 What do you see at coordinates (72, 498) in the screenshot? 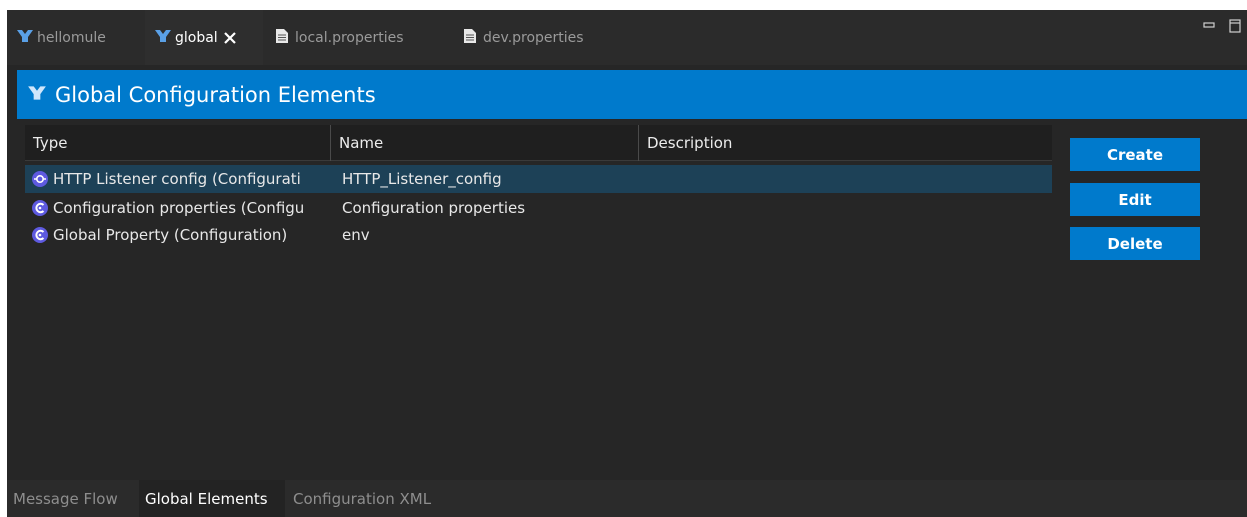
I see `tab-message-flow: Message Flow` at bounding box center [72, 498].